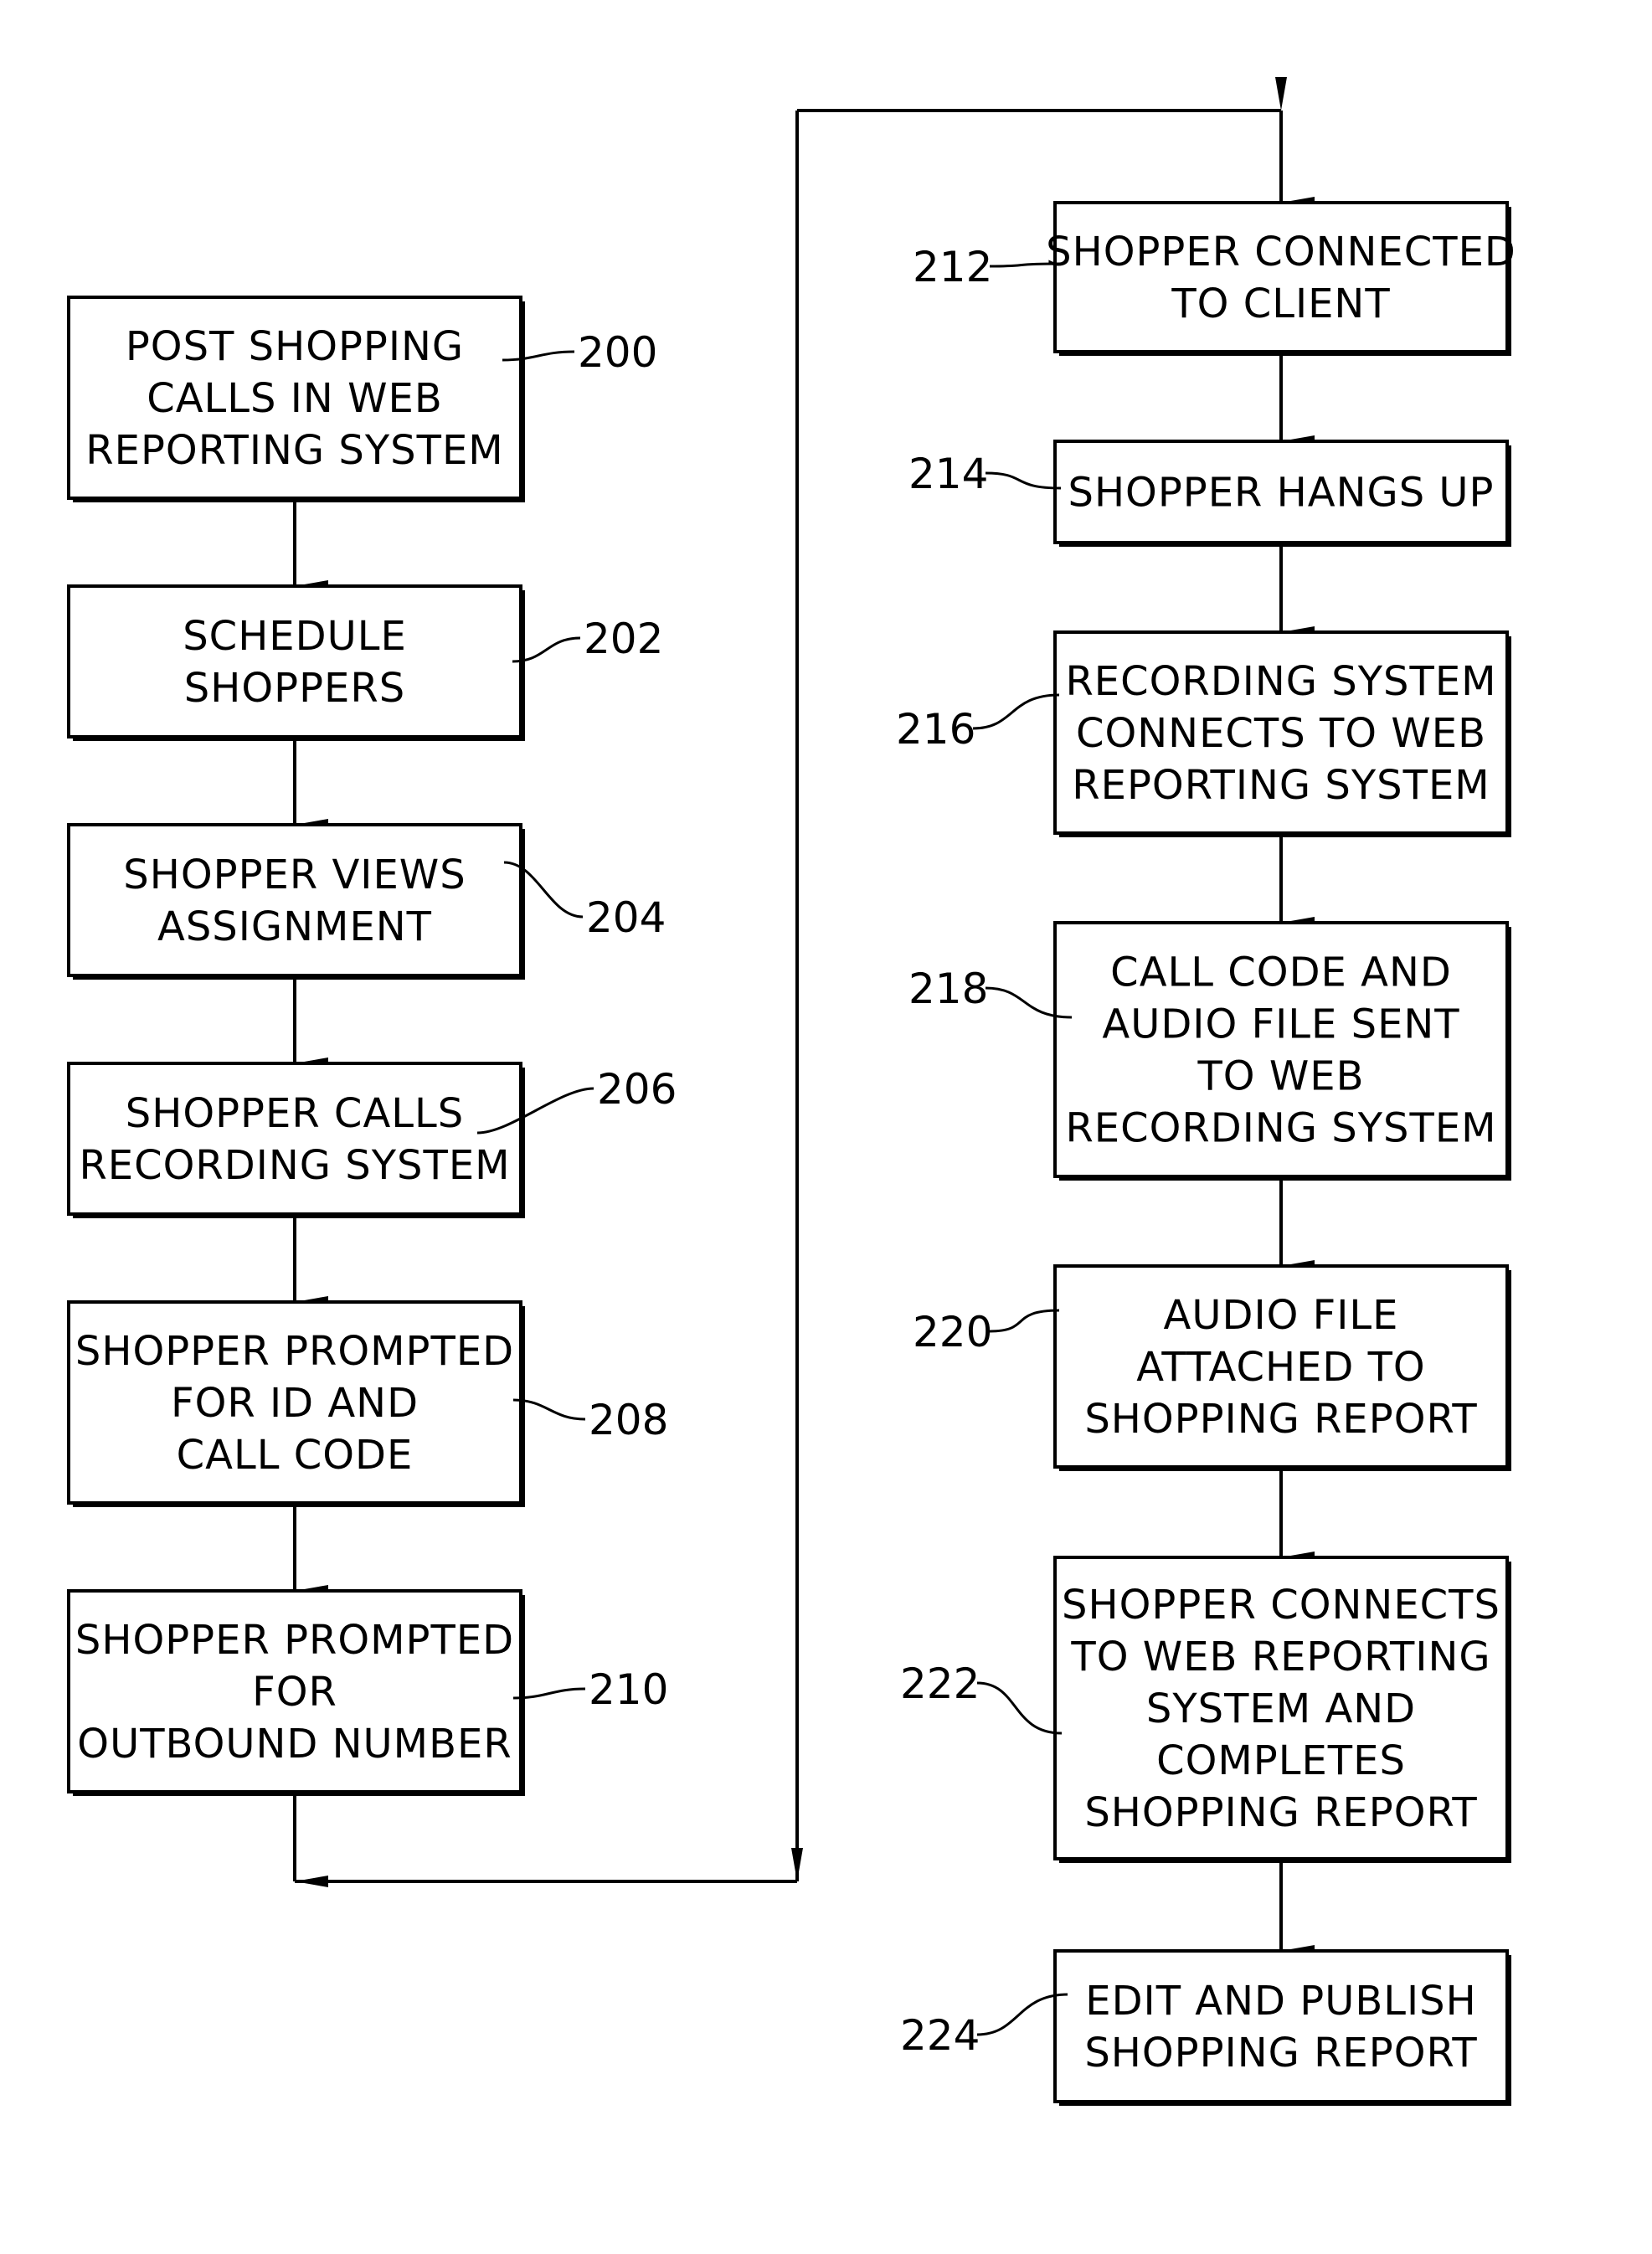 The width and height of the screenshot is (1652, 2254). What do you see at coordinates (628, 1420) in the screenshot?
I see `reference-number: 208` at bounding box center [628, 1420].